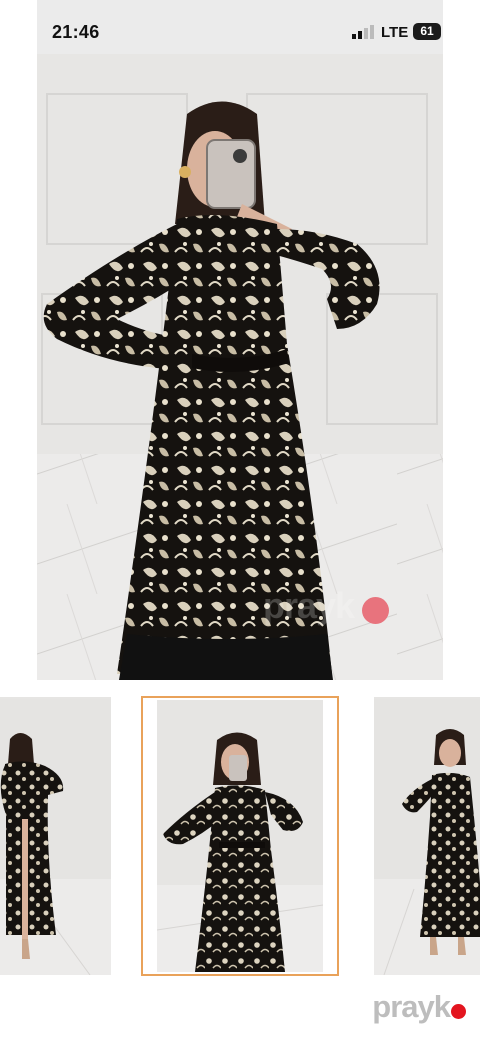 The width and height of the screenshot is (480, 1037). Describe the element at coordinates (309, 605) in the screenshot. I see `photo-watermark: prayk` at that location.